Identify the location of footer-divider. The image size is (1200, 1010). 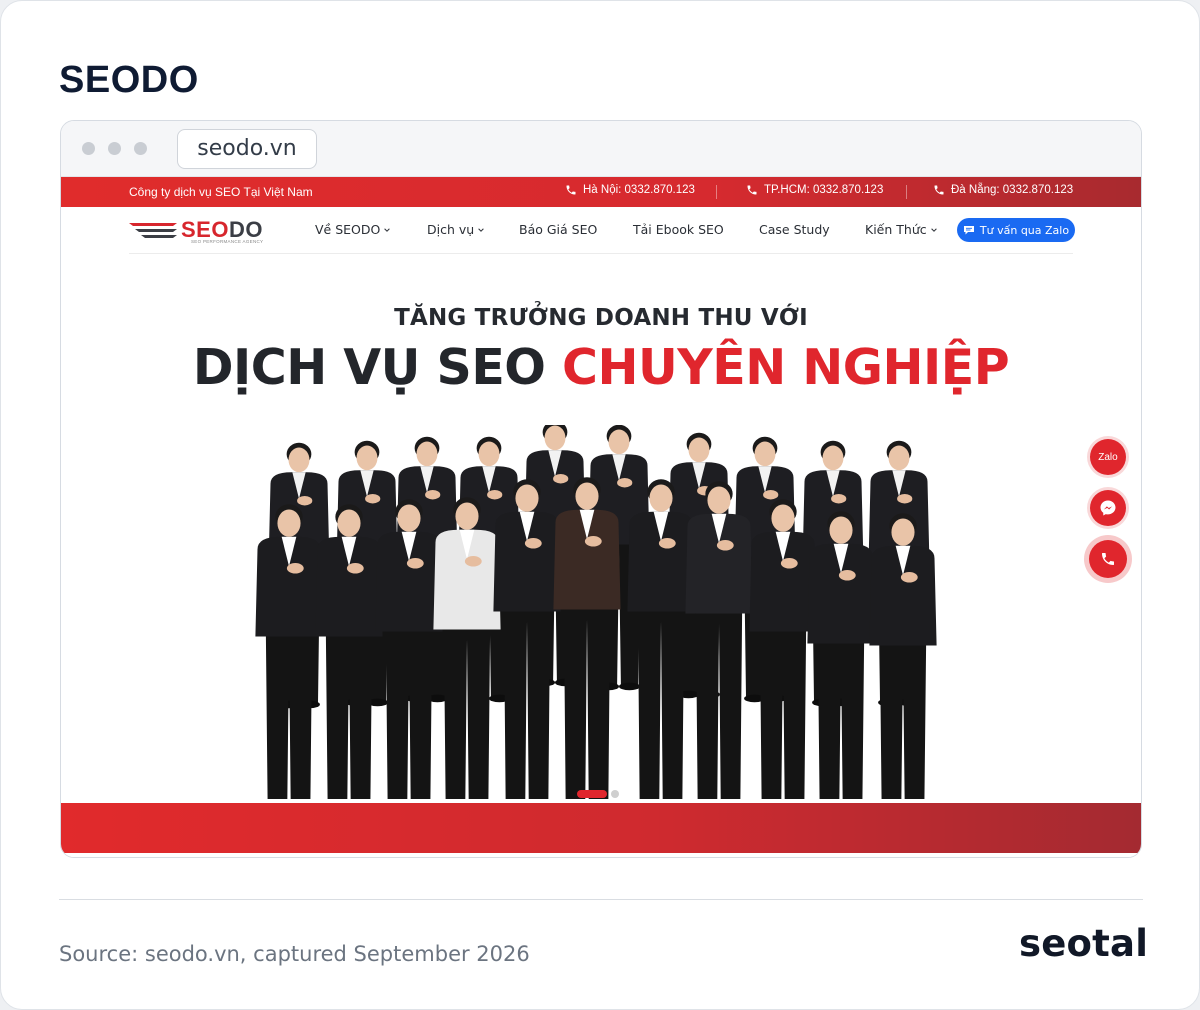
(601, 899).